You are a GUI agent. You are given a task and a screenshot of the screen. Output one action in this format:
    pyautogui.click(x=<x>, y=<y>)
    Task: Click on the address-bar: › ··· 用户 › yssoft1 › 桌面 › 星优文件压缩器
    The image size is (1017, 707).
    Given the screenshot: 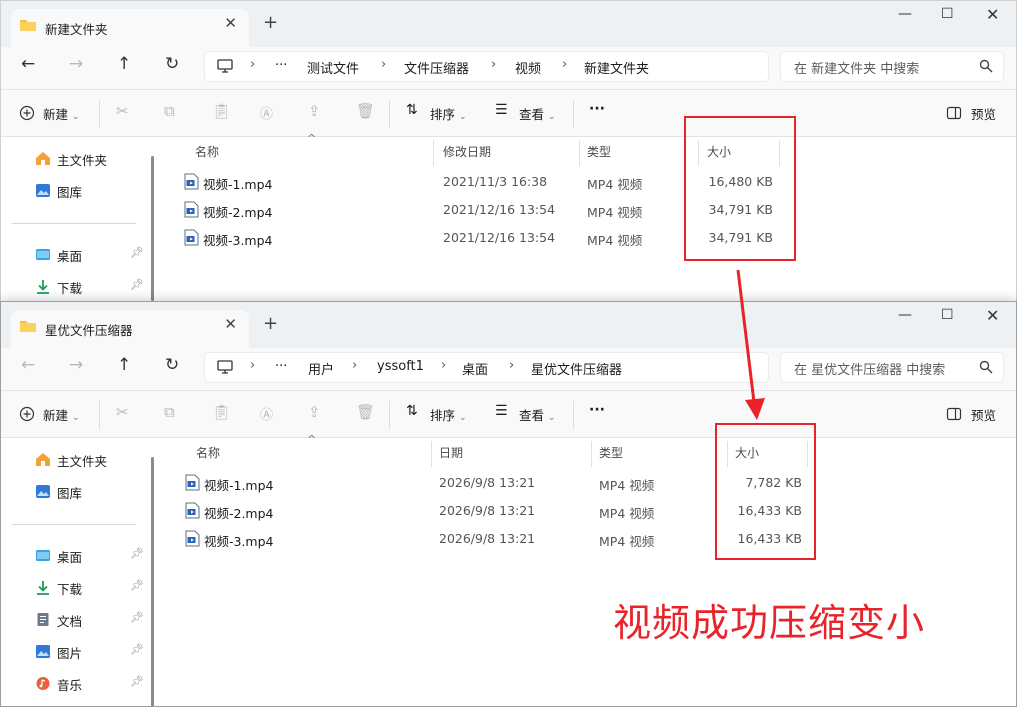 What is the action you would take?
    pyautogui.click(x=486, y=367)
    